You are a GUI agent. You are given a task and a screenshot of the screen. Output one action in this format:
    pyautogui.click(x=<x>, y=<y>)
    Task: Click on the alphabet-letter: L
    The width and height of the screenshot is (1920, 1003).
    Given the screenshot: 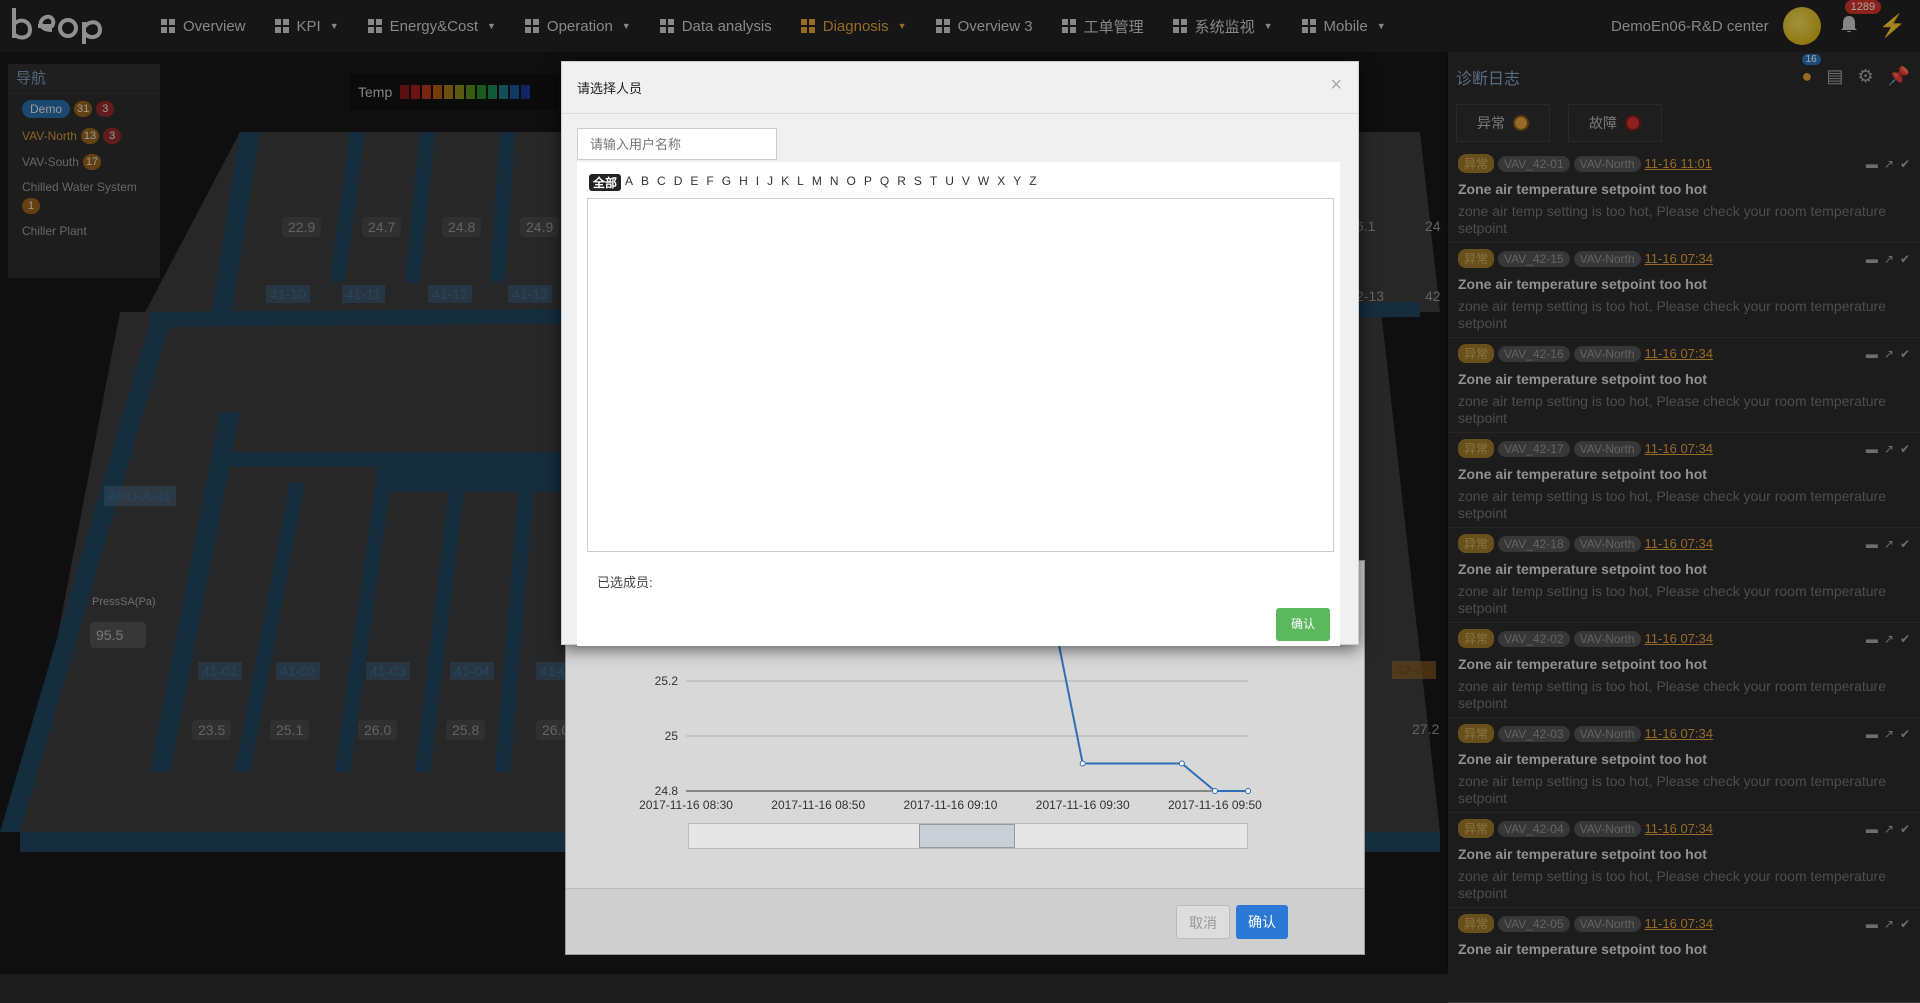 What is the action you would take?
    pyautogui.click(x=800, y=182)
    